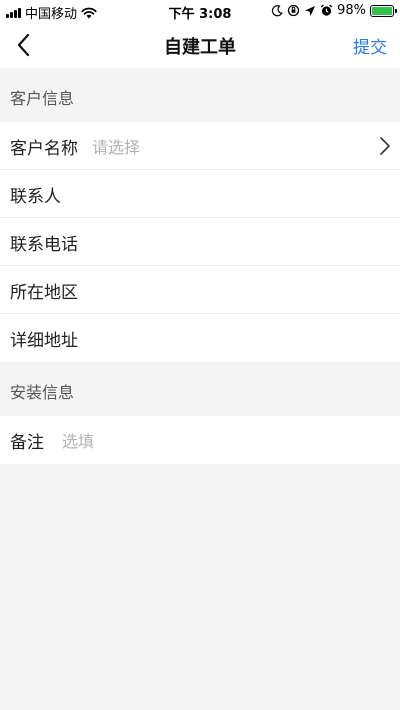  I want to click on battery-icon, so click(383, 10).